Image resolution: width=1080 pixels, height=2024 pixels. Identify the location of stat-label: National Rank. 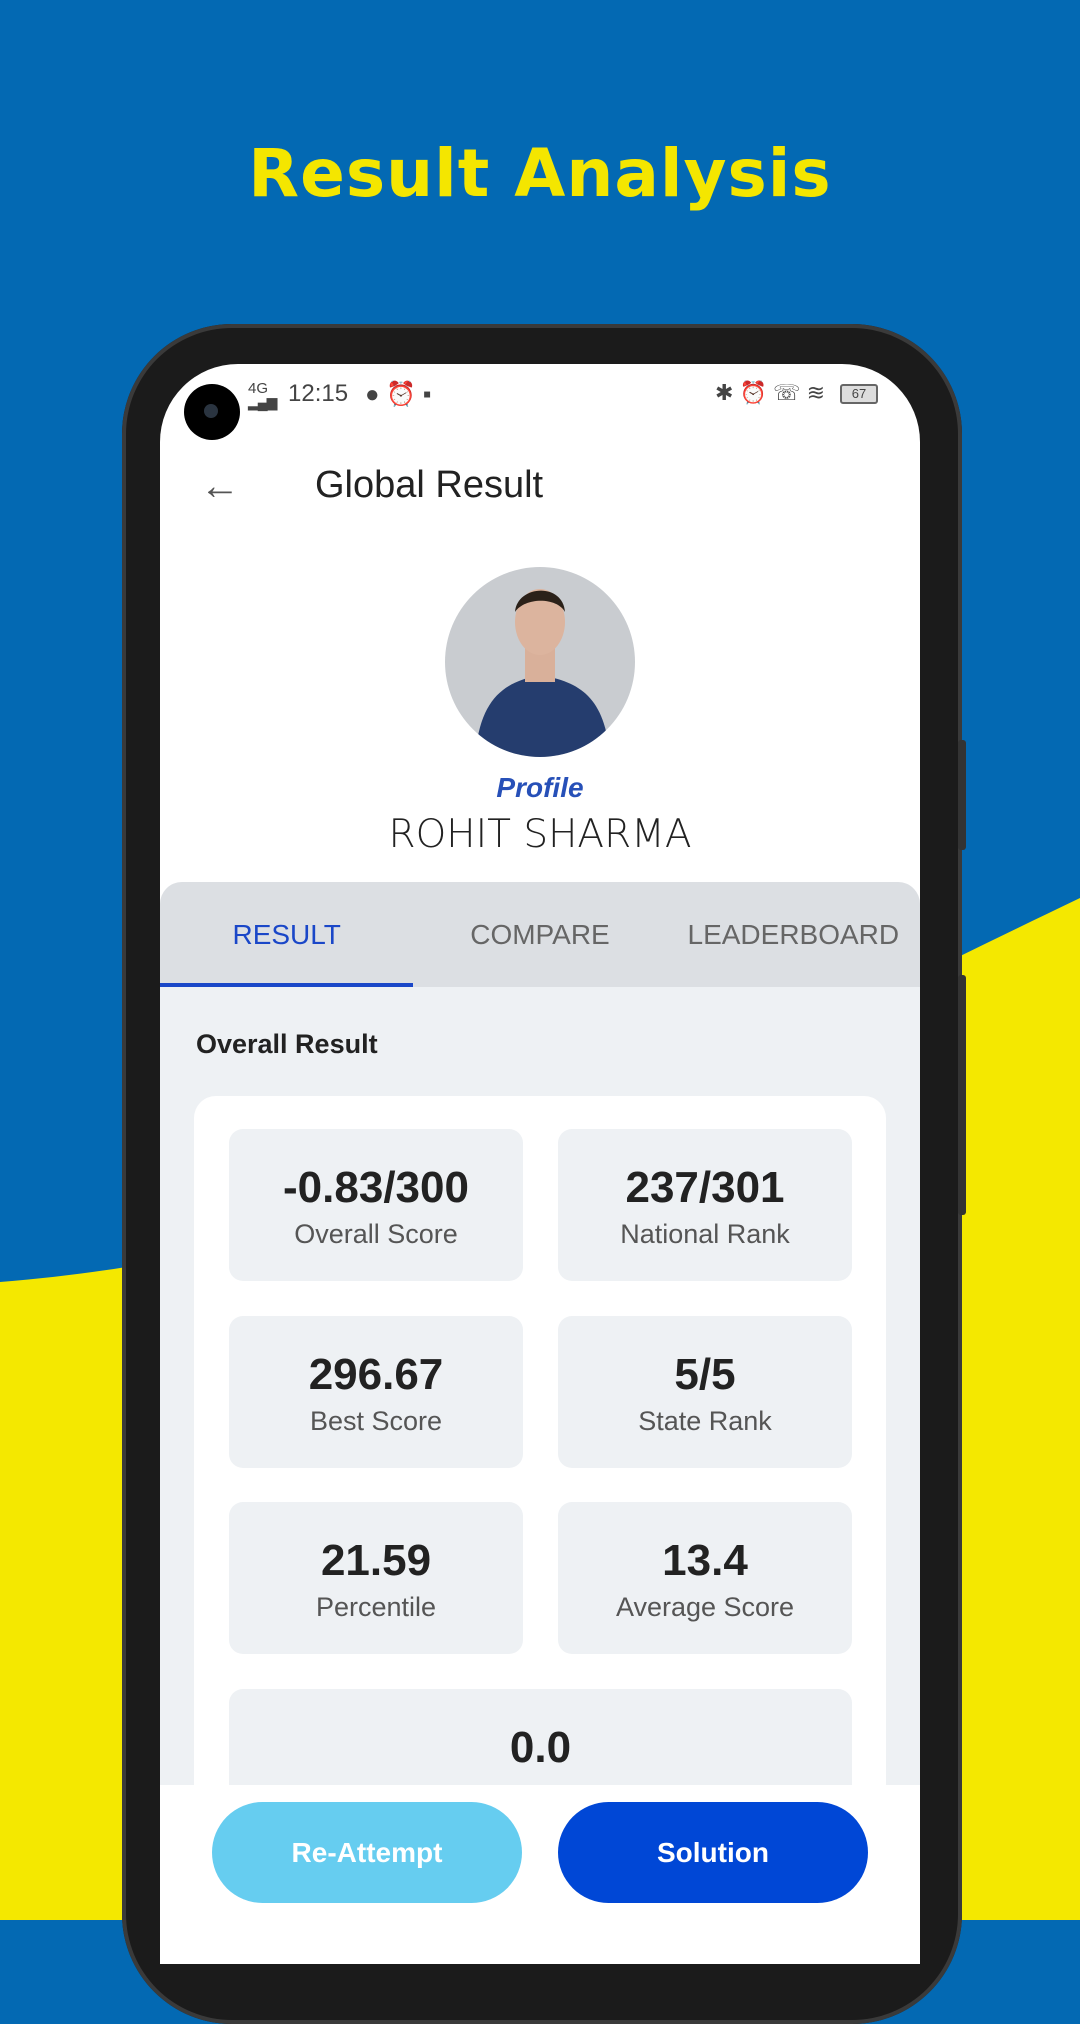
(705, 1234).